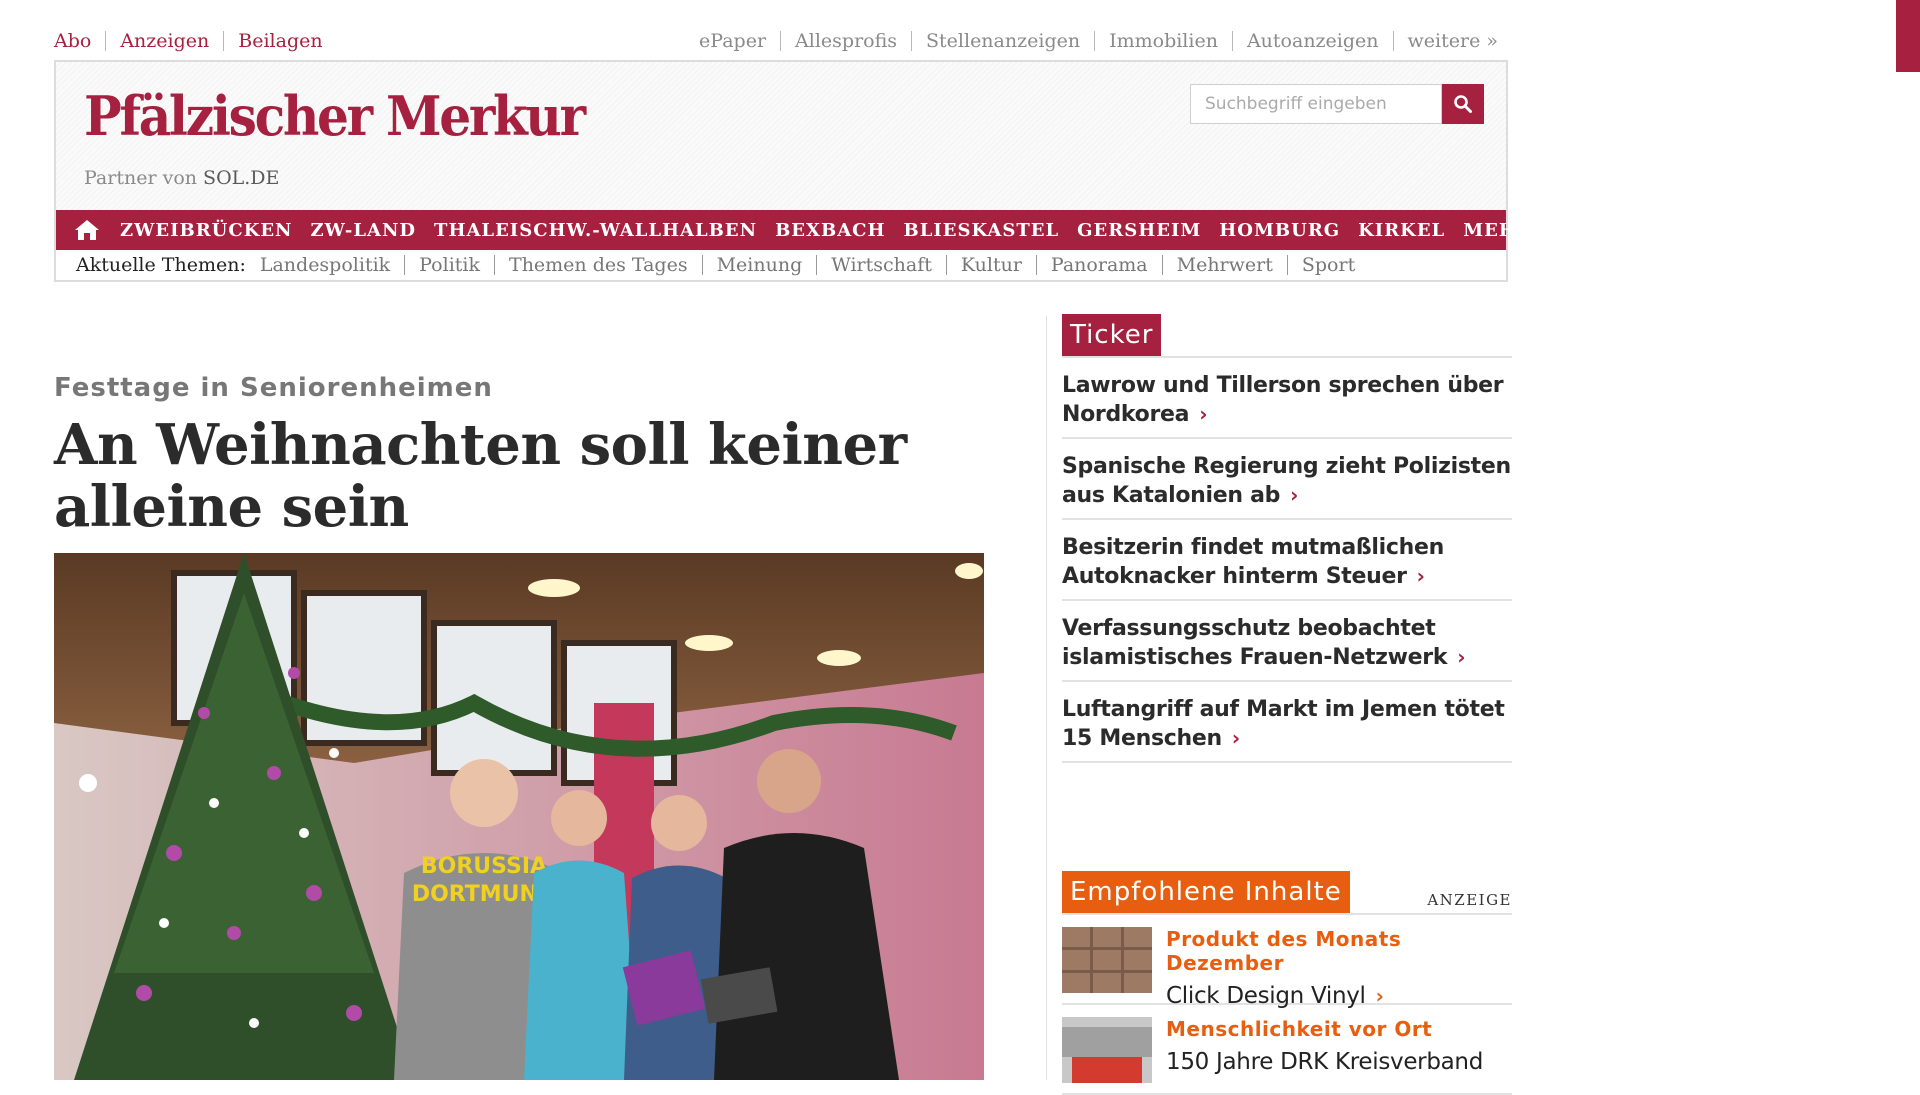  I want to click on home-icon, so click(87, 230).